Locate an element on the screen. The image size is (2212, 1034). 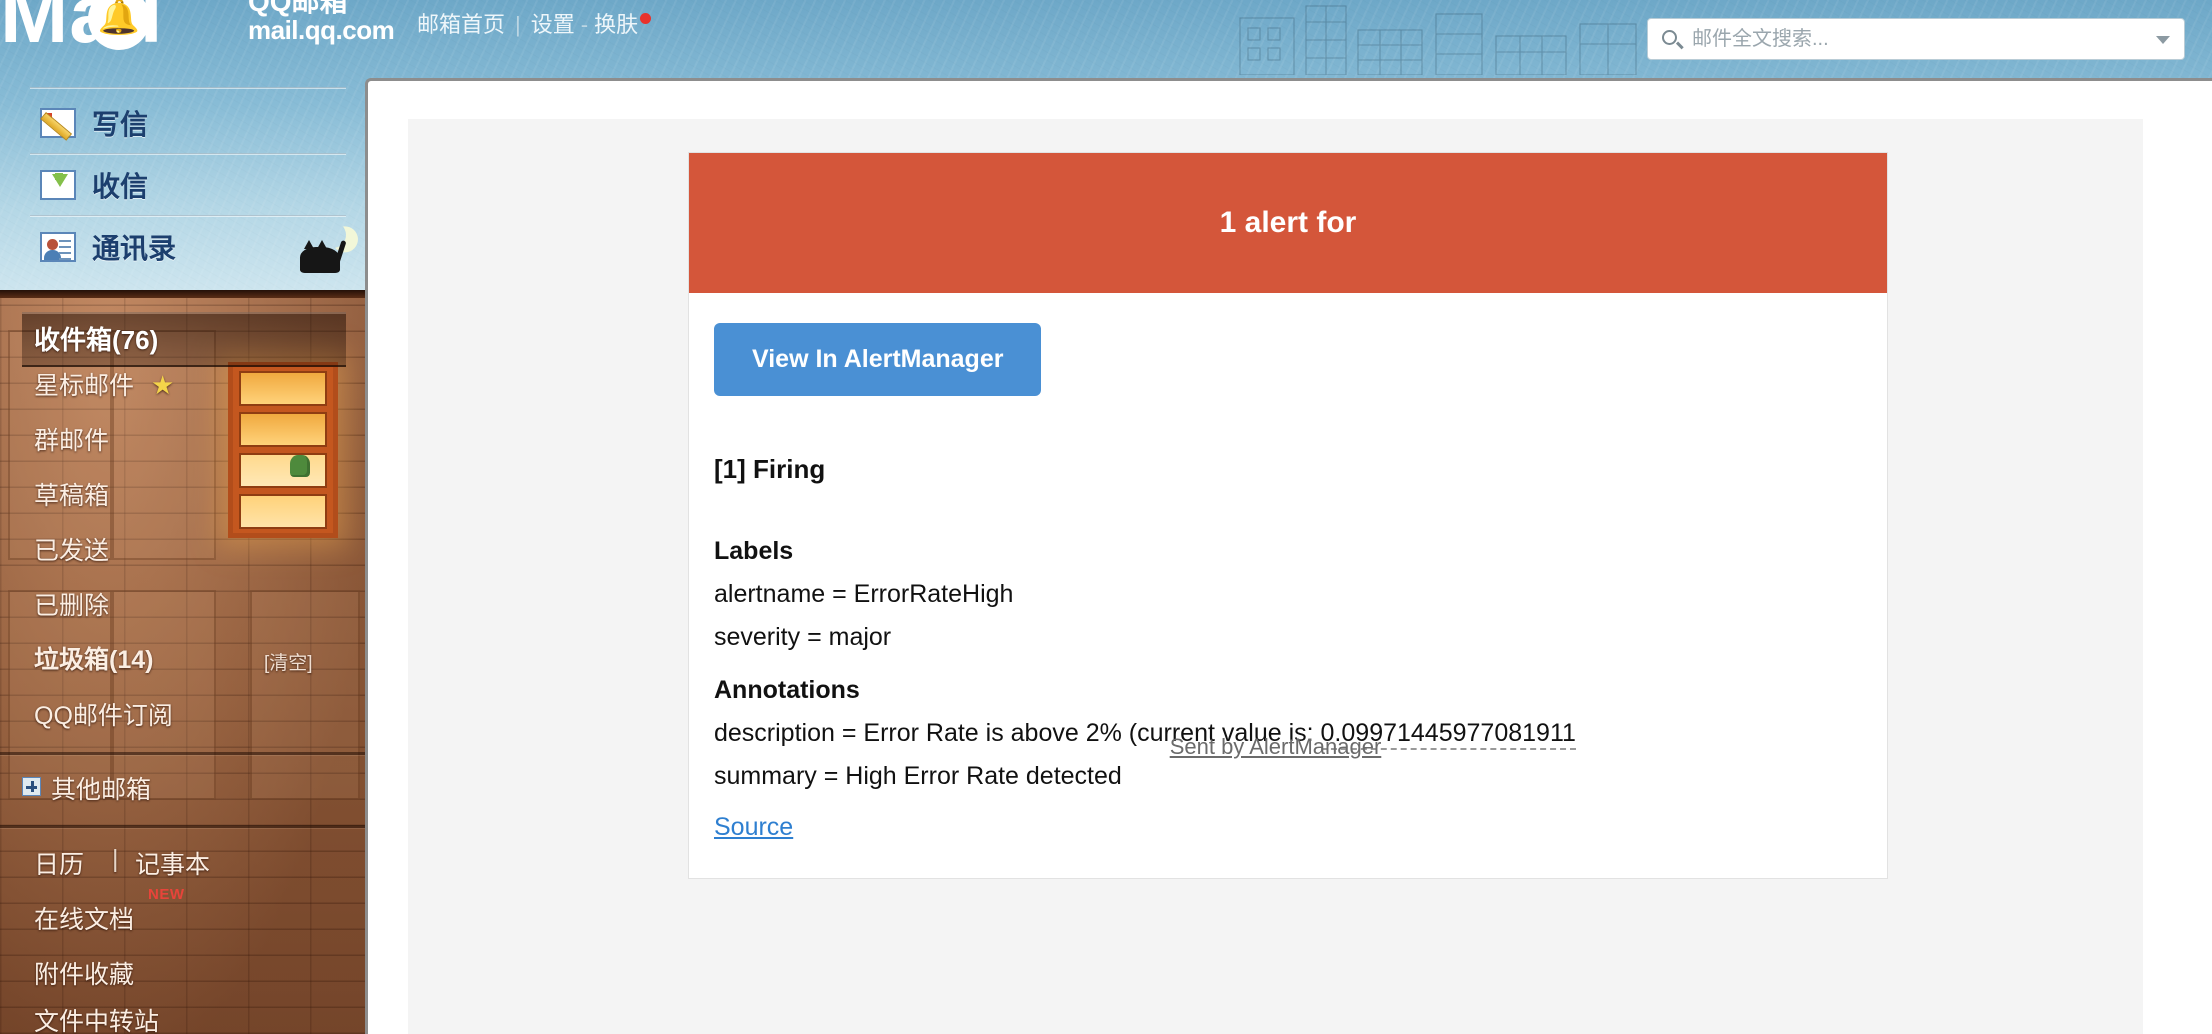
view-in-alertmanager-button: View In AlertManager is located at coordinates (878, 359).